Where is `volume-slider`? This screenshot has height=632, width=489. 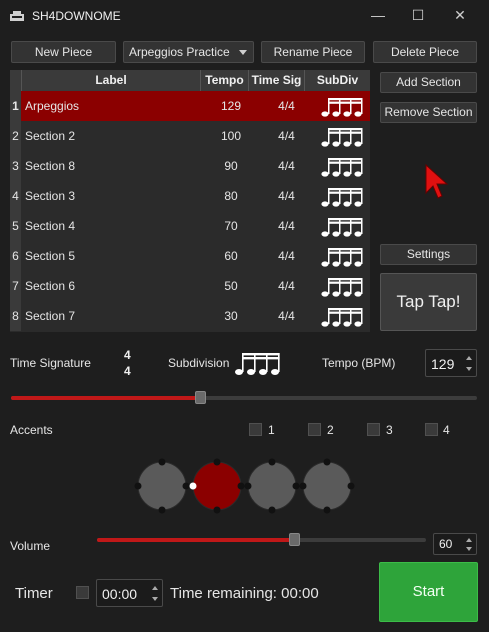
volume-slider is located at coordinates (261, 539).